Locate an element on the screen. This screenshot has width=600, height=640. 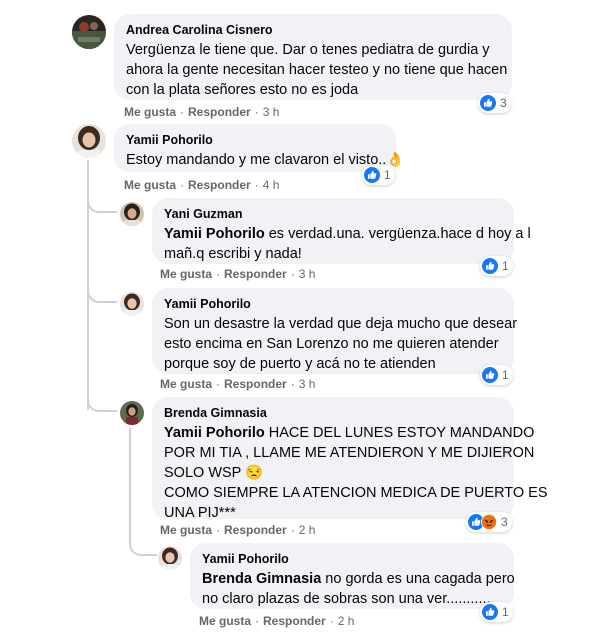
emoji: 😒 is located at coordinates (254, 473).